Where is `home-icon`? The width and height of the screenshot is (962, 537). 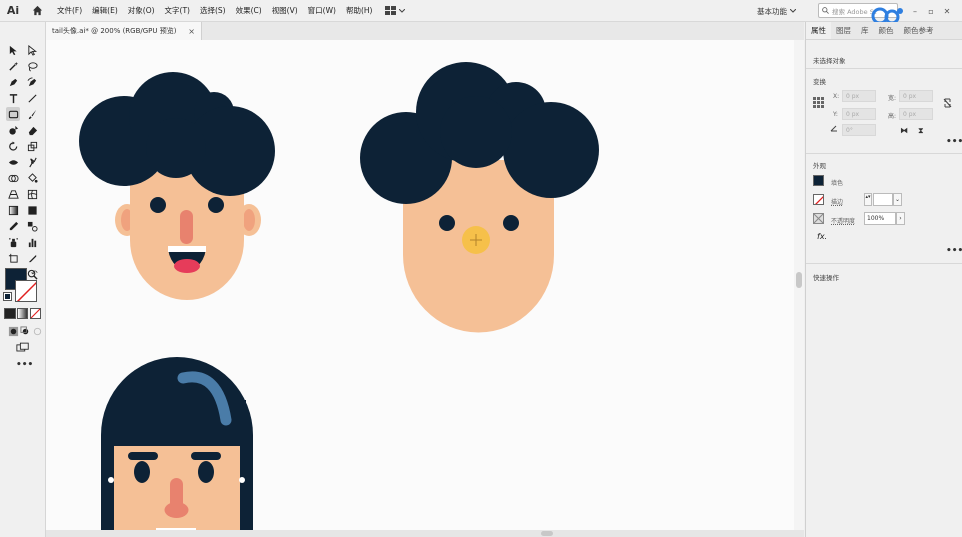 home-icon is located at coordinates (37, 11).